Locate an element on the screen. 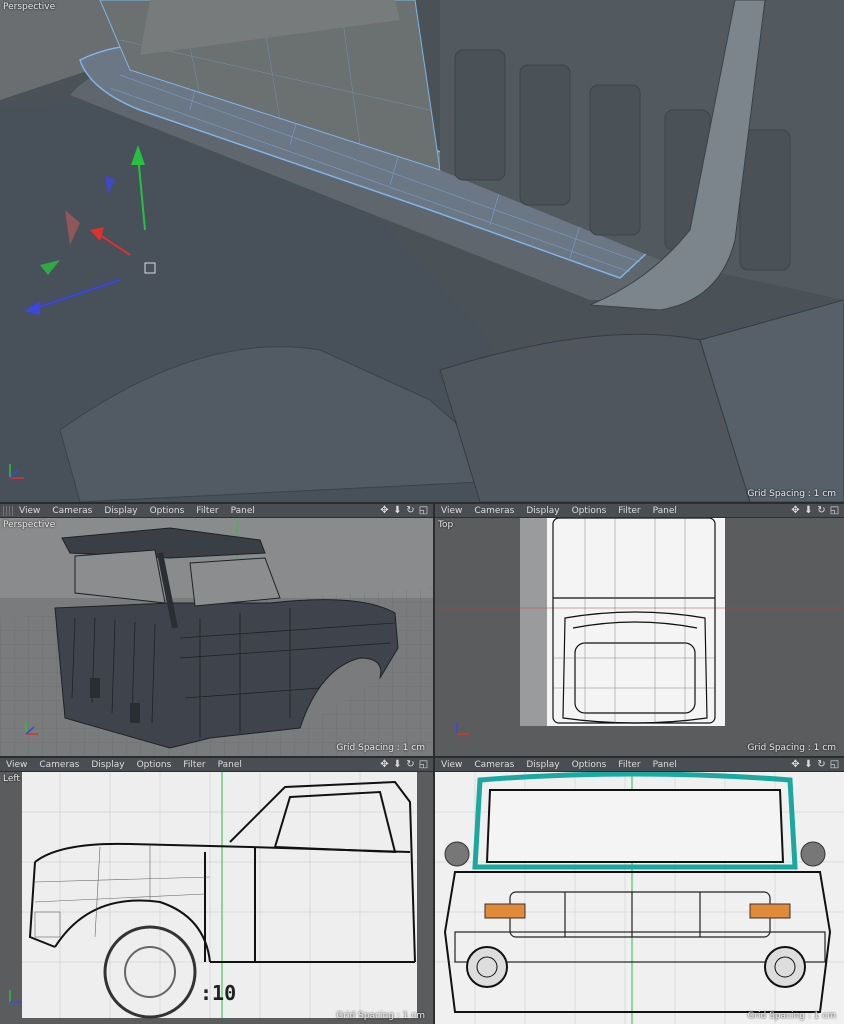 This screenshot has width=844, height=1024. axis-gizmo is located at coordinates (100, 225).